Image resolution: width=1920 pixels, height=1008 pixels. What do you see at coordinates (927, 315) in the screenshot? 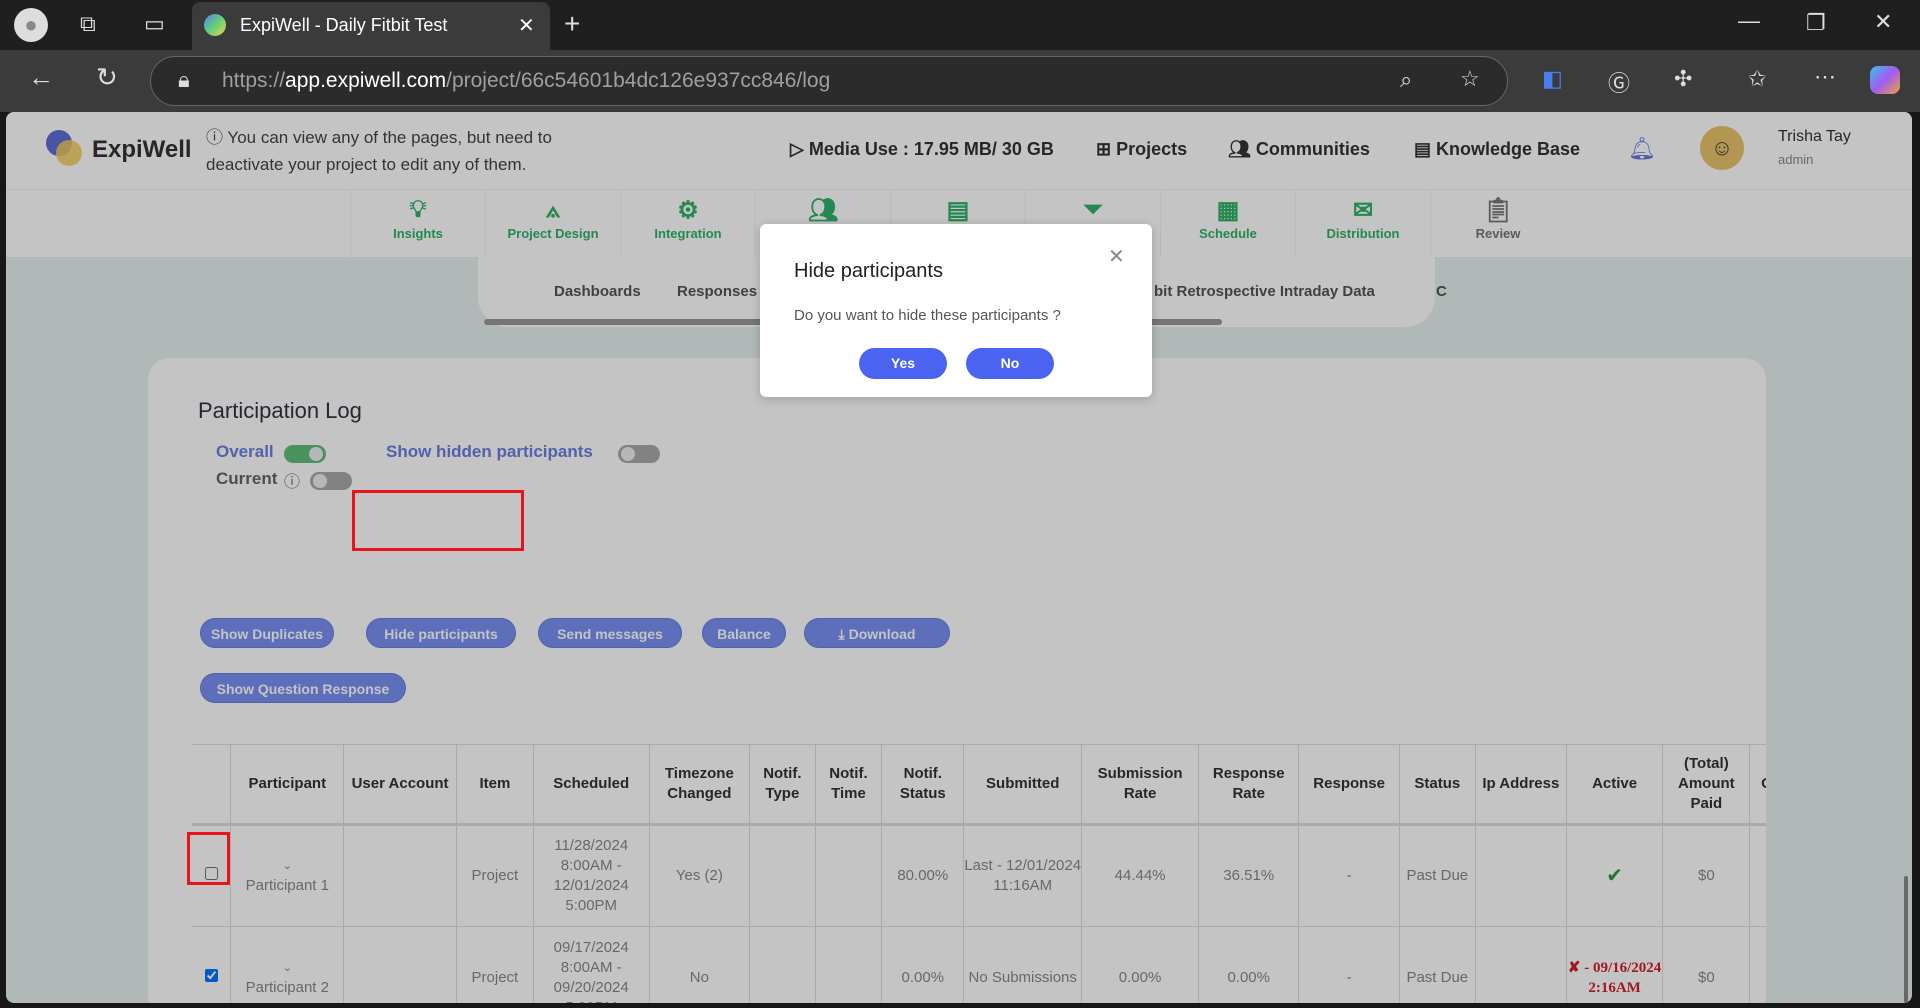
I see `dialog-message: Do you want to hide these participants ?` at bounding box center [927, 315].